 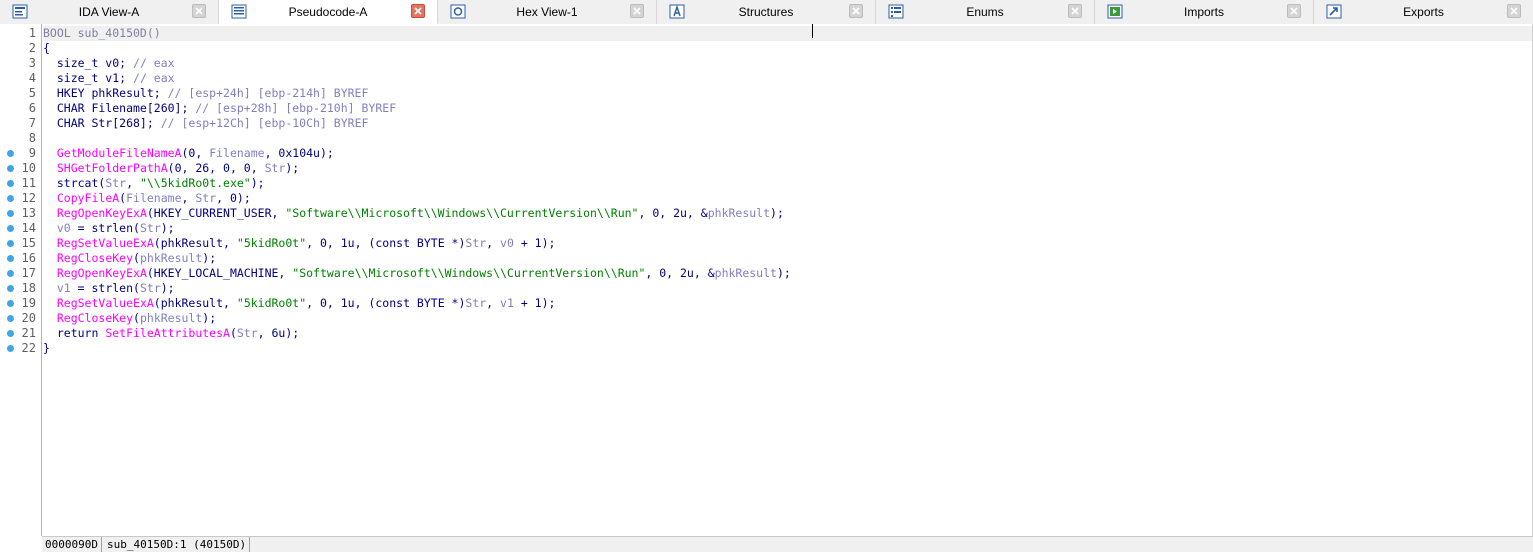 What do you see at coordinates (787, 168) in the screenshot?
I see `code-line: SHGetFolderPathA(0, 26, 0, 0, Str);` at bounding box center [787, 168].